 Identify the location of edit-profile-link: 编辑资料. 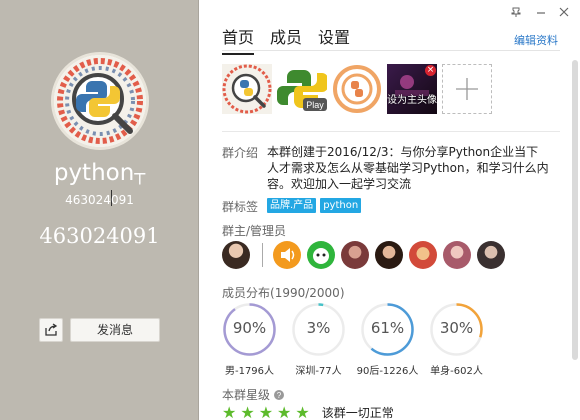
(536, 40).